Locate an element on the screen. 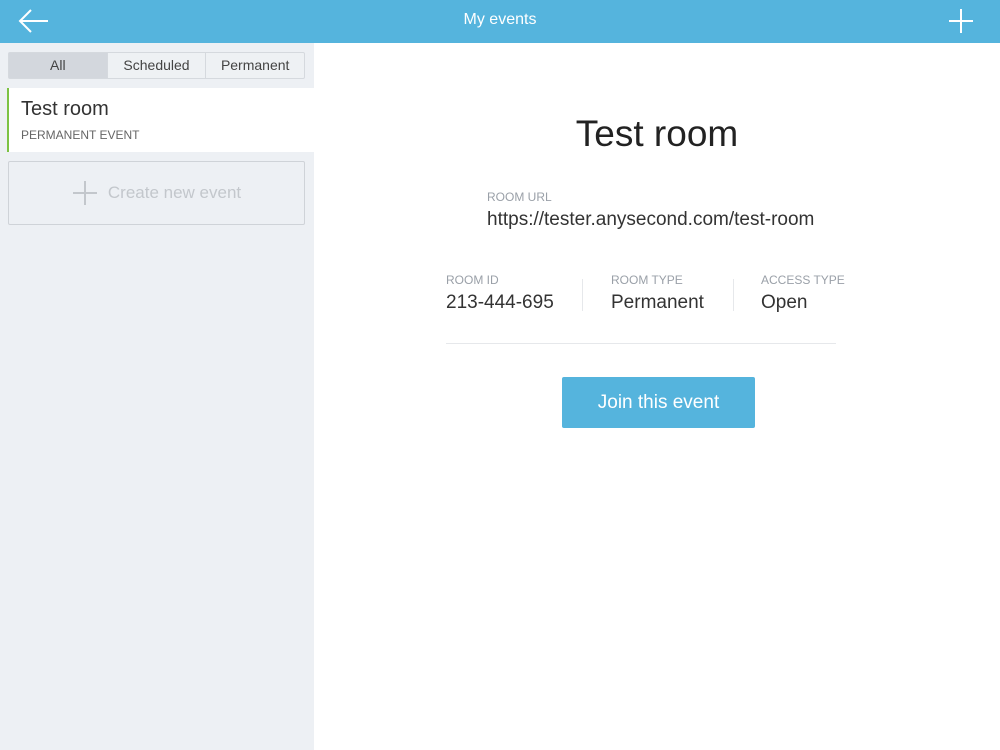 Image resolution: width=1000 pixels, height=750 pixels. join-event-button: Join this event is located at coordinates (658, 402).